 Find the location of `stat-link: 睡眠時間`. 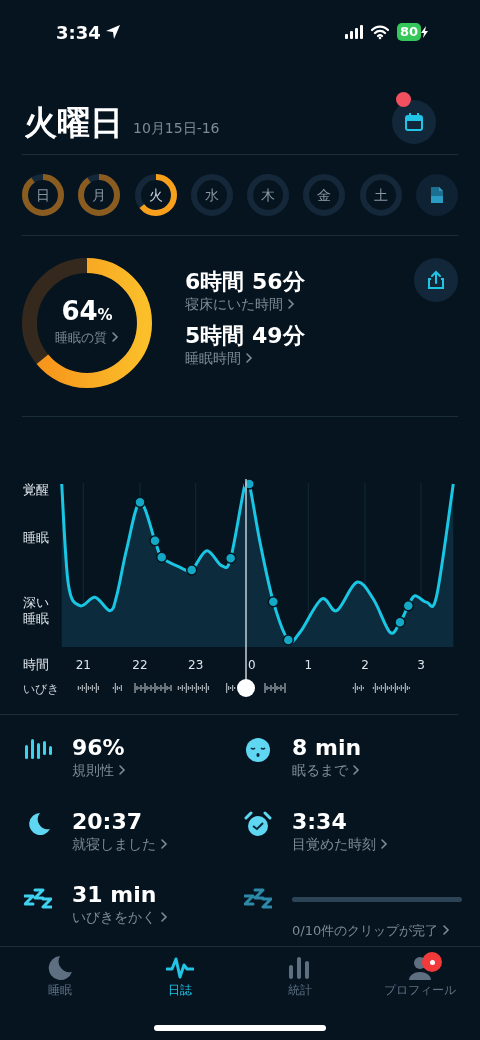

stat-link: 睡眠時間 is located at coordinates (299, 359).